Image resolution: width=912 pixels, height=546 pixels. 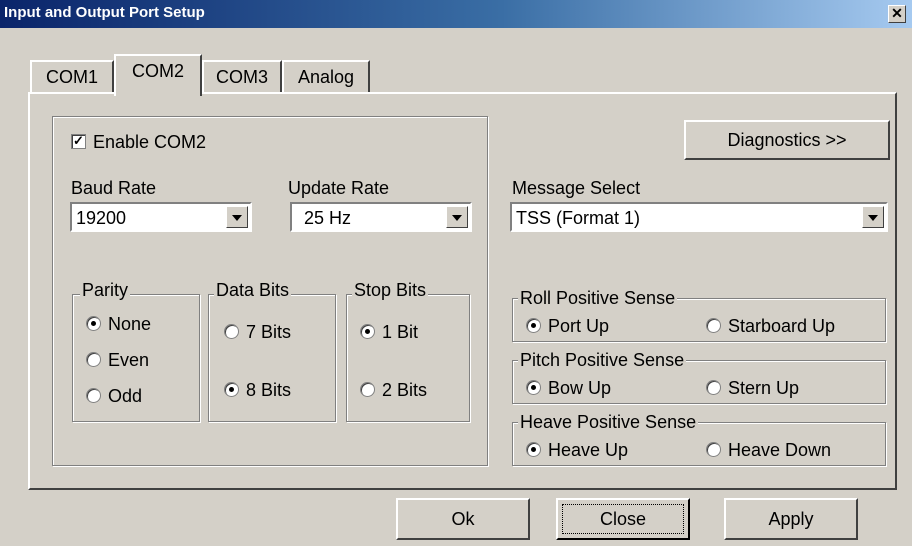 I want to click on roll-sense-legend: Roll Positive Sense, so click(x=598, y=298).